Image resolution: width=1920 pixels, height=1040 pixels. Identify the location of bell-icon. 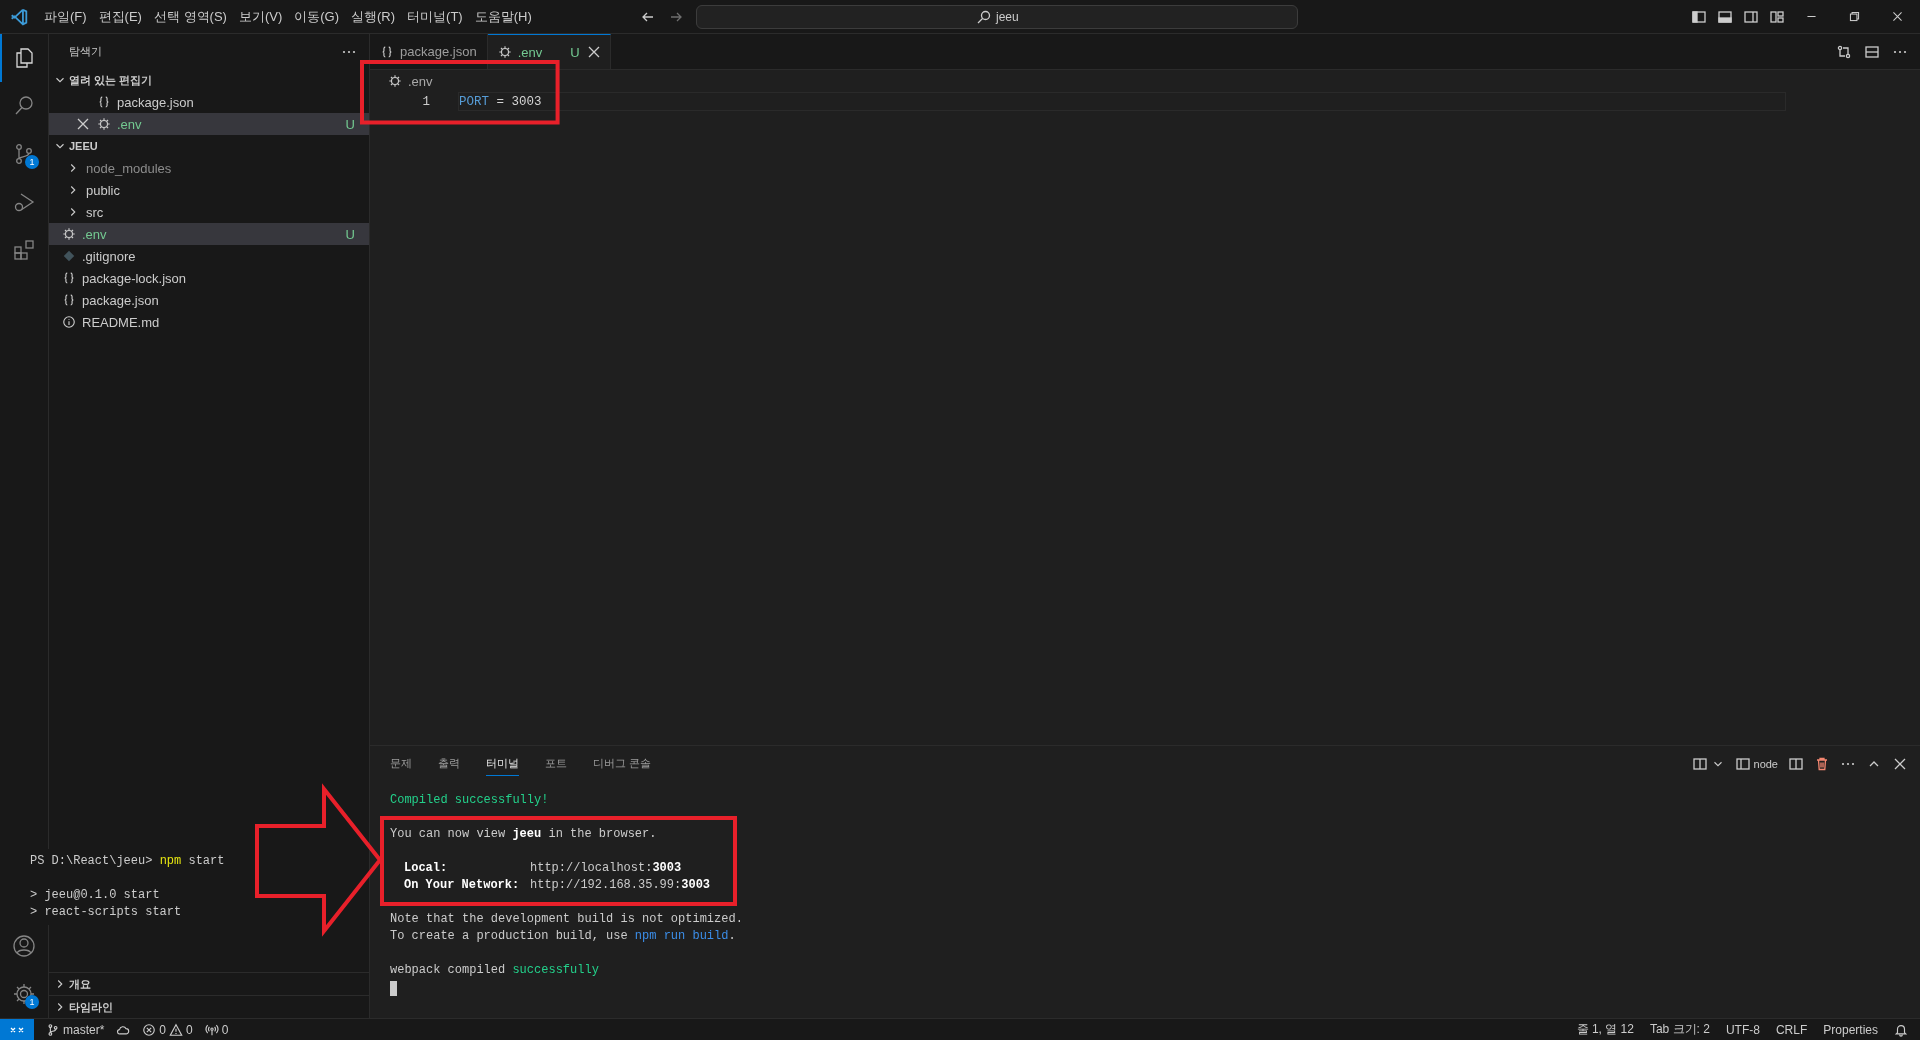
(1901, 1029).